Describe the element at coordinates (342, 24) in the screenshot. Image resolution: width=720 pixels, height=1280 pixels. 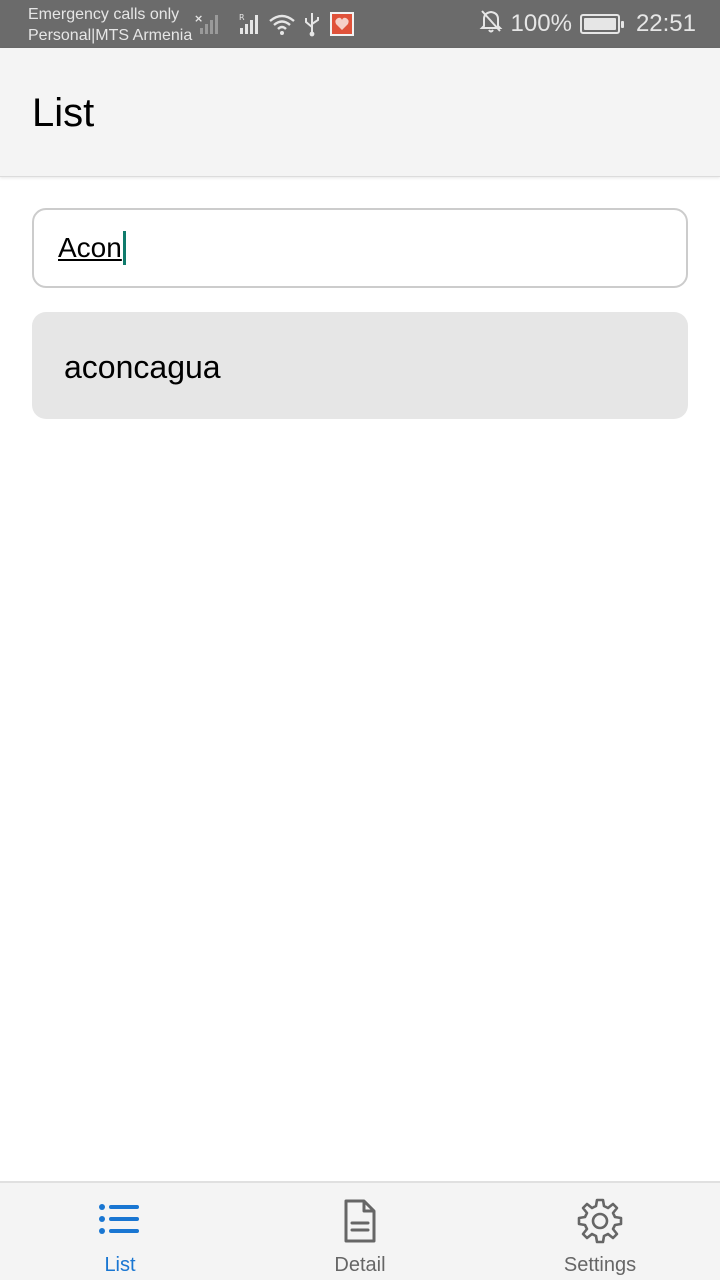
I see `app-notification-icon` at that location.